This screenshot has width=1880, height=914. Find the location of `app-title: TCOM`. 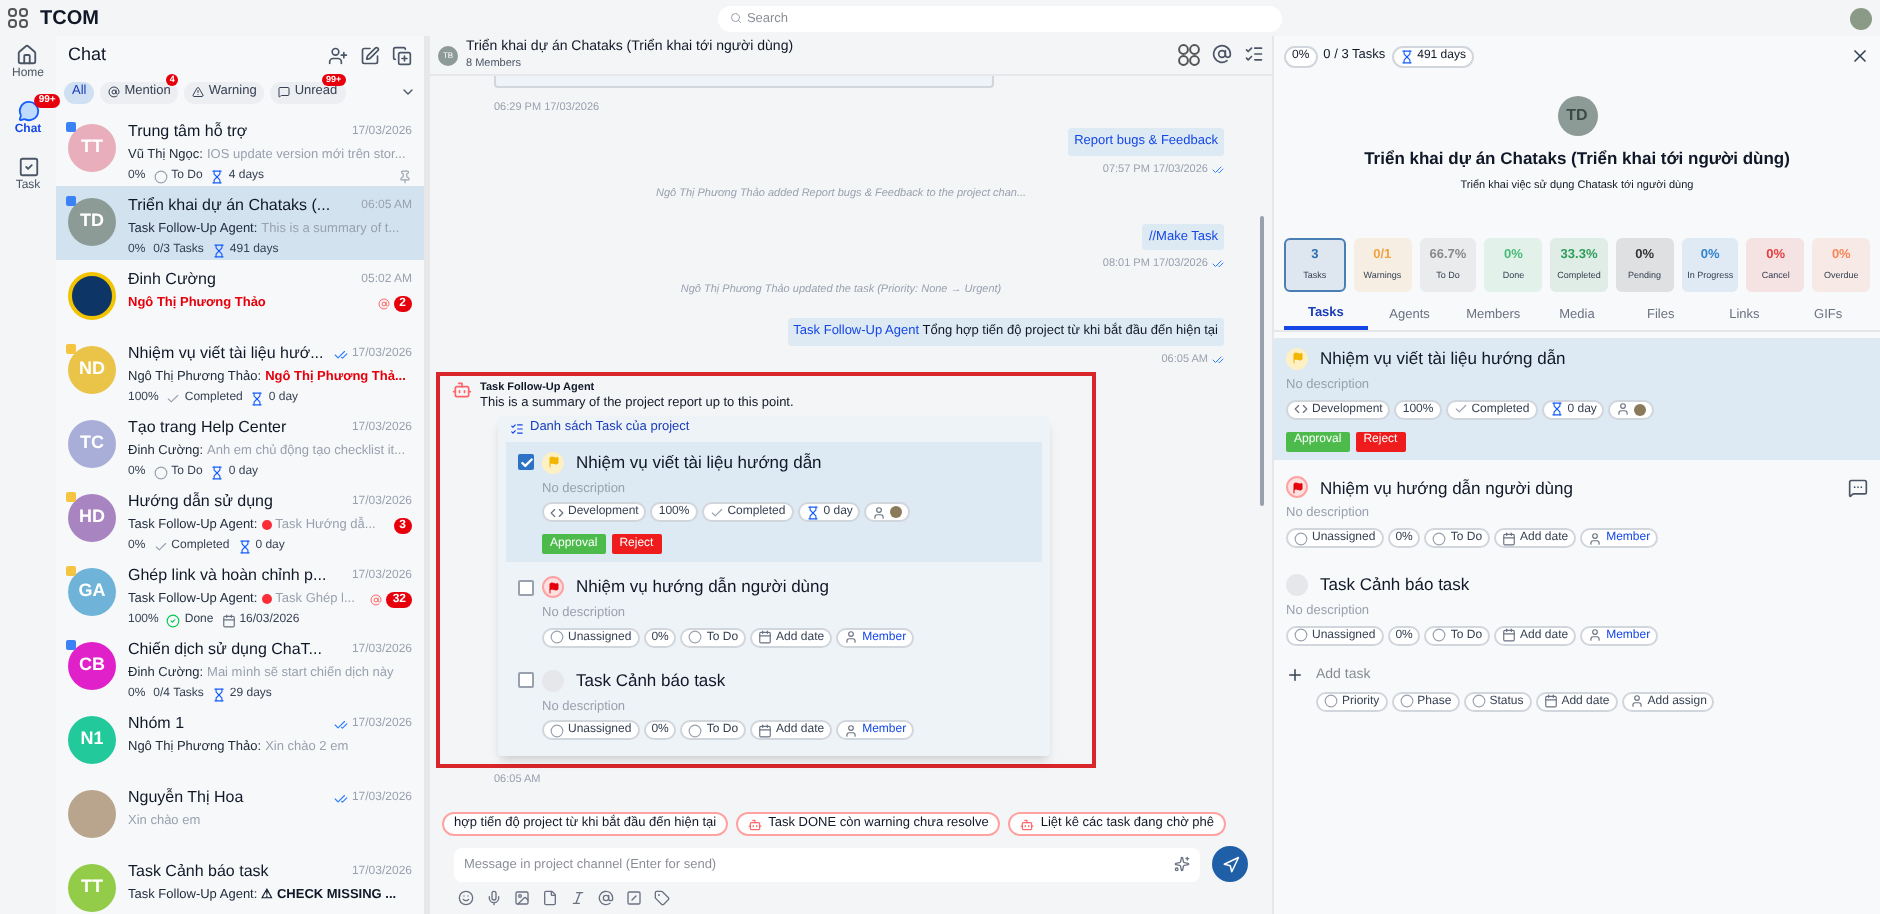

app-title: TCOM is located at coordinates (69, 19).